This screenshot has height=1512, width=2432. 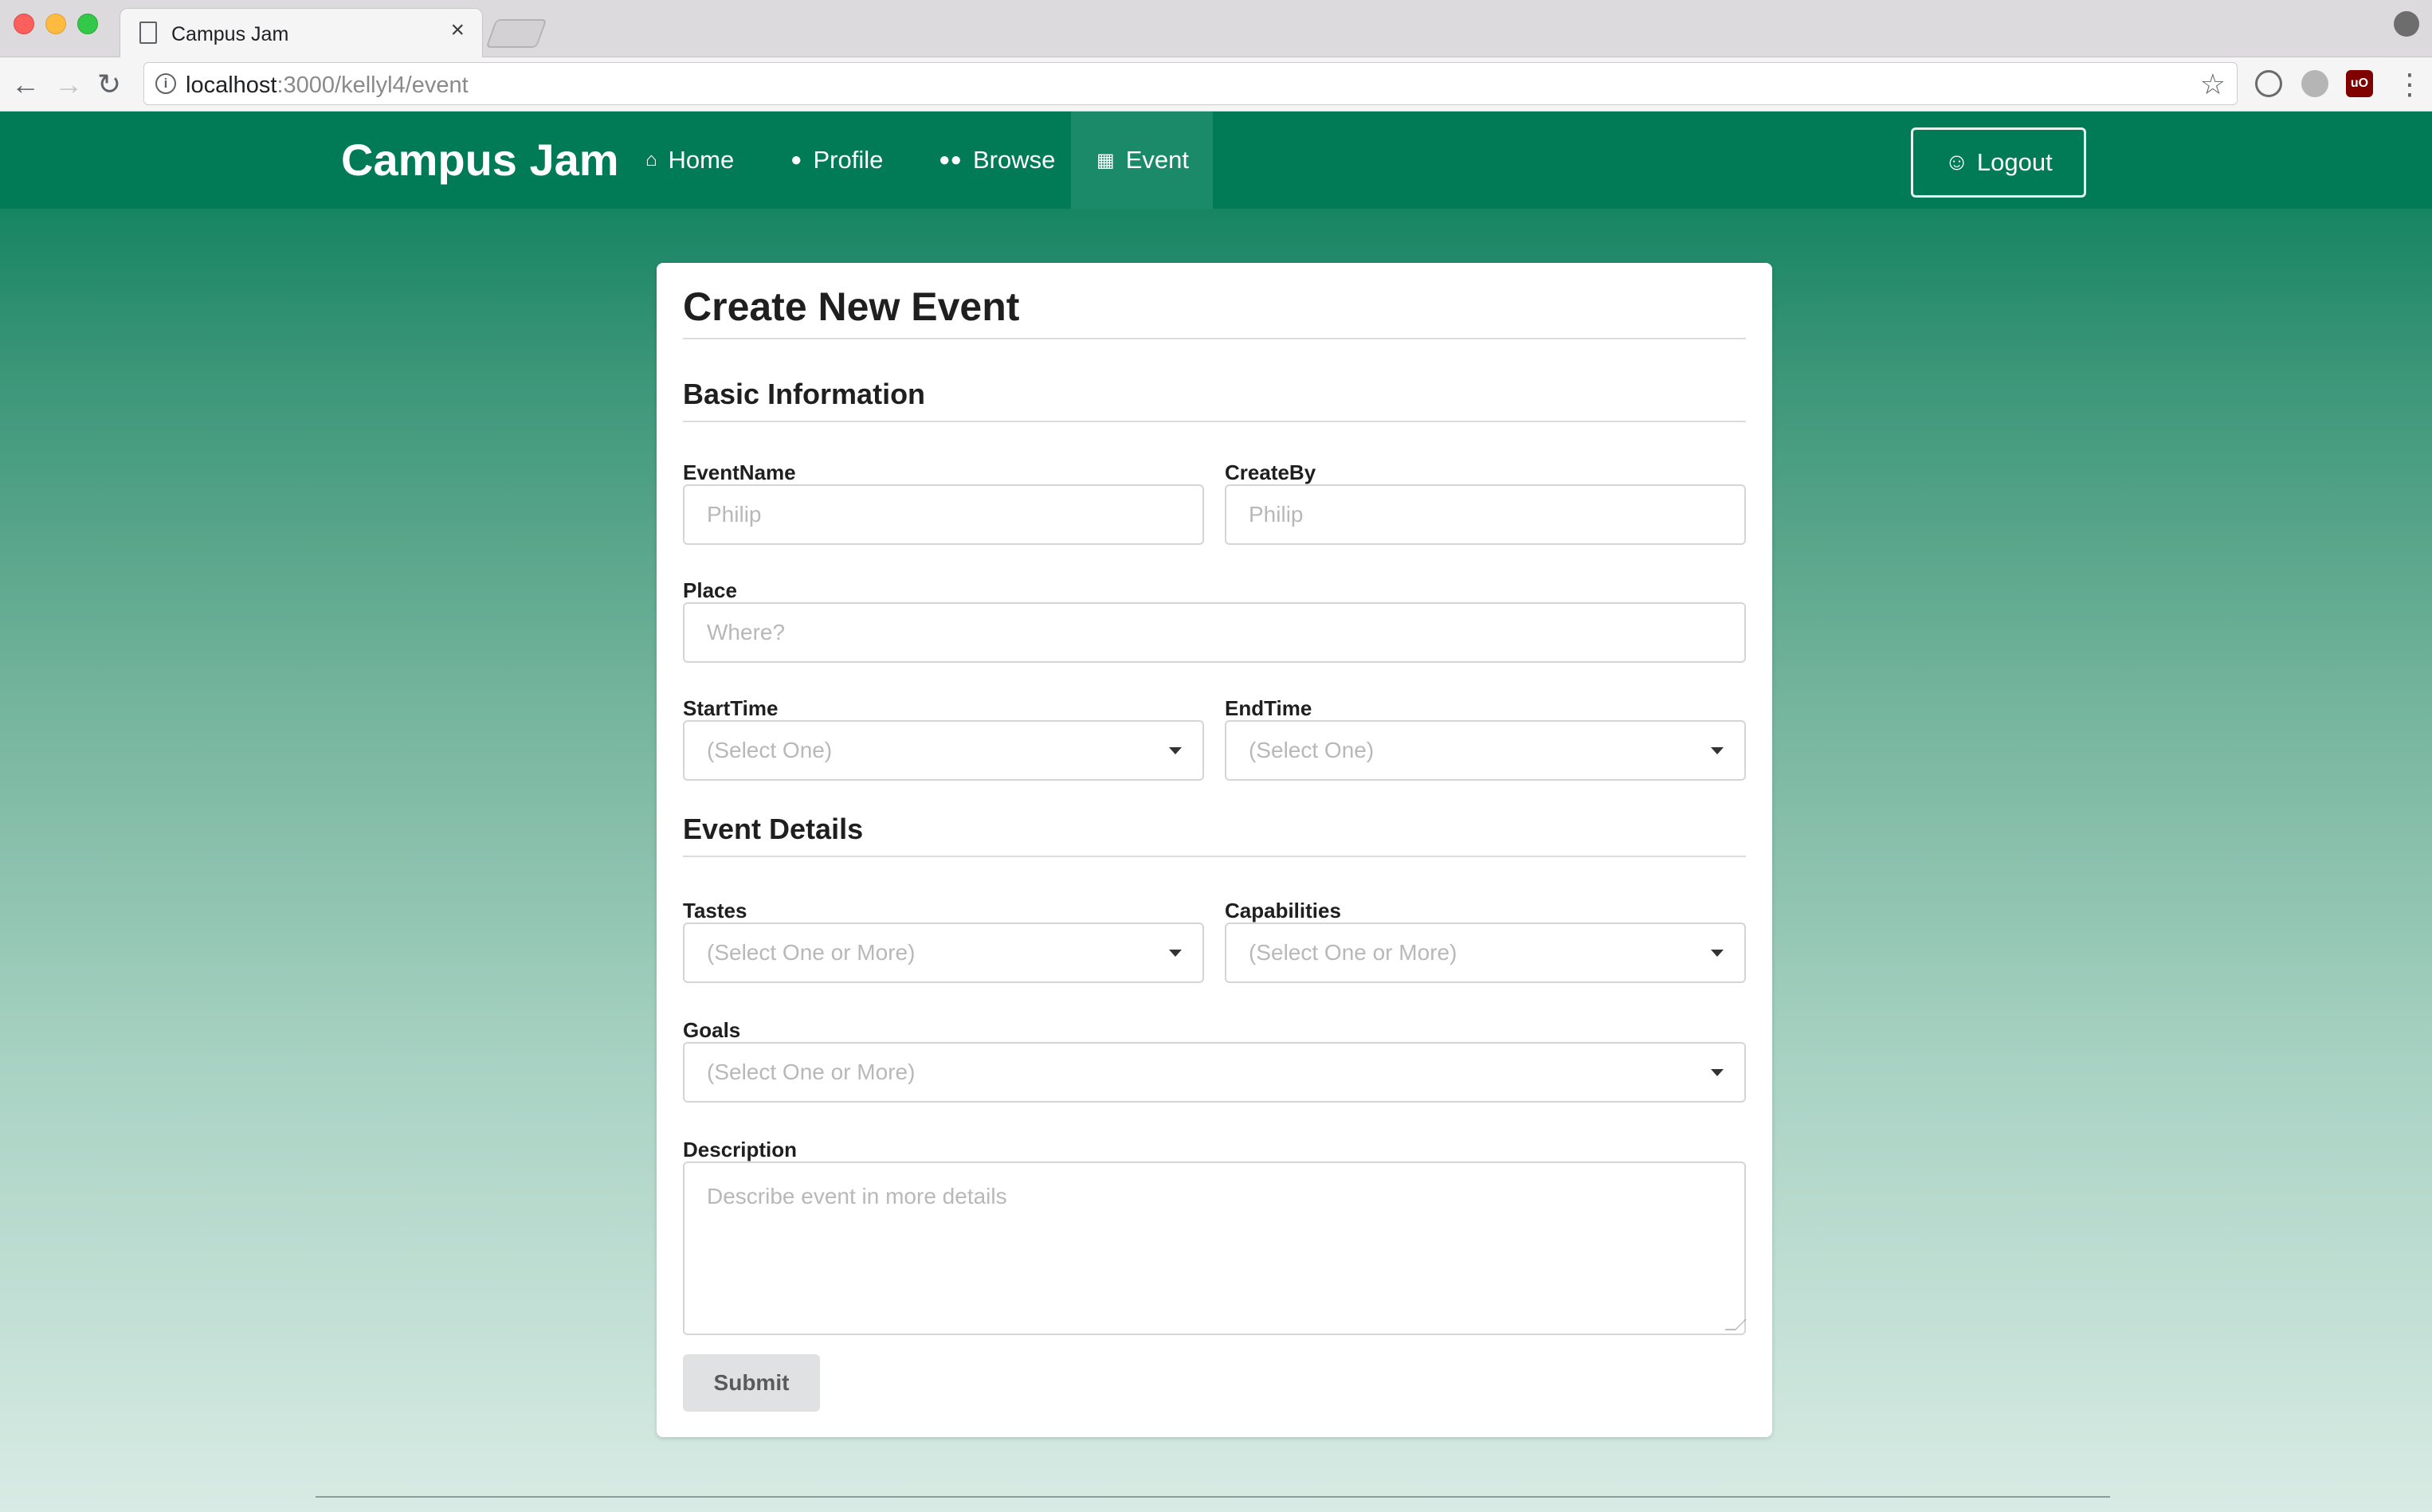 What do you see at coordinates (457, 30) in the screenshot?
I see `tab-close-icon: ×` at bounding box center [457, 30].